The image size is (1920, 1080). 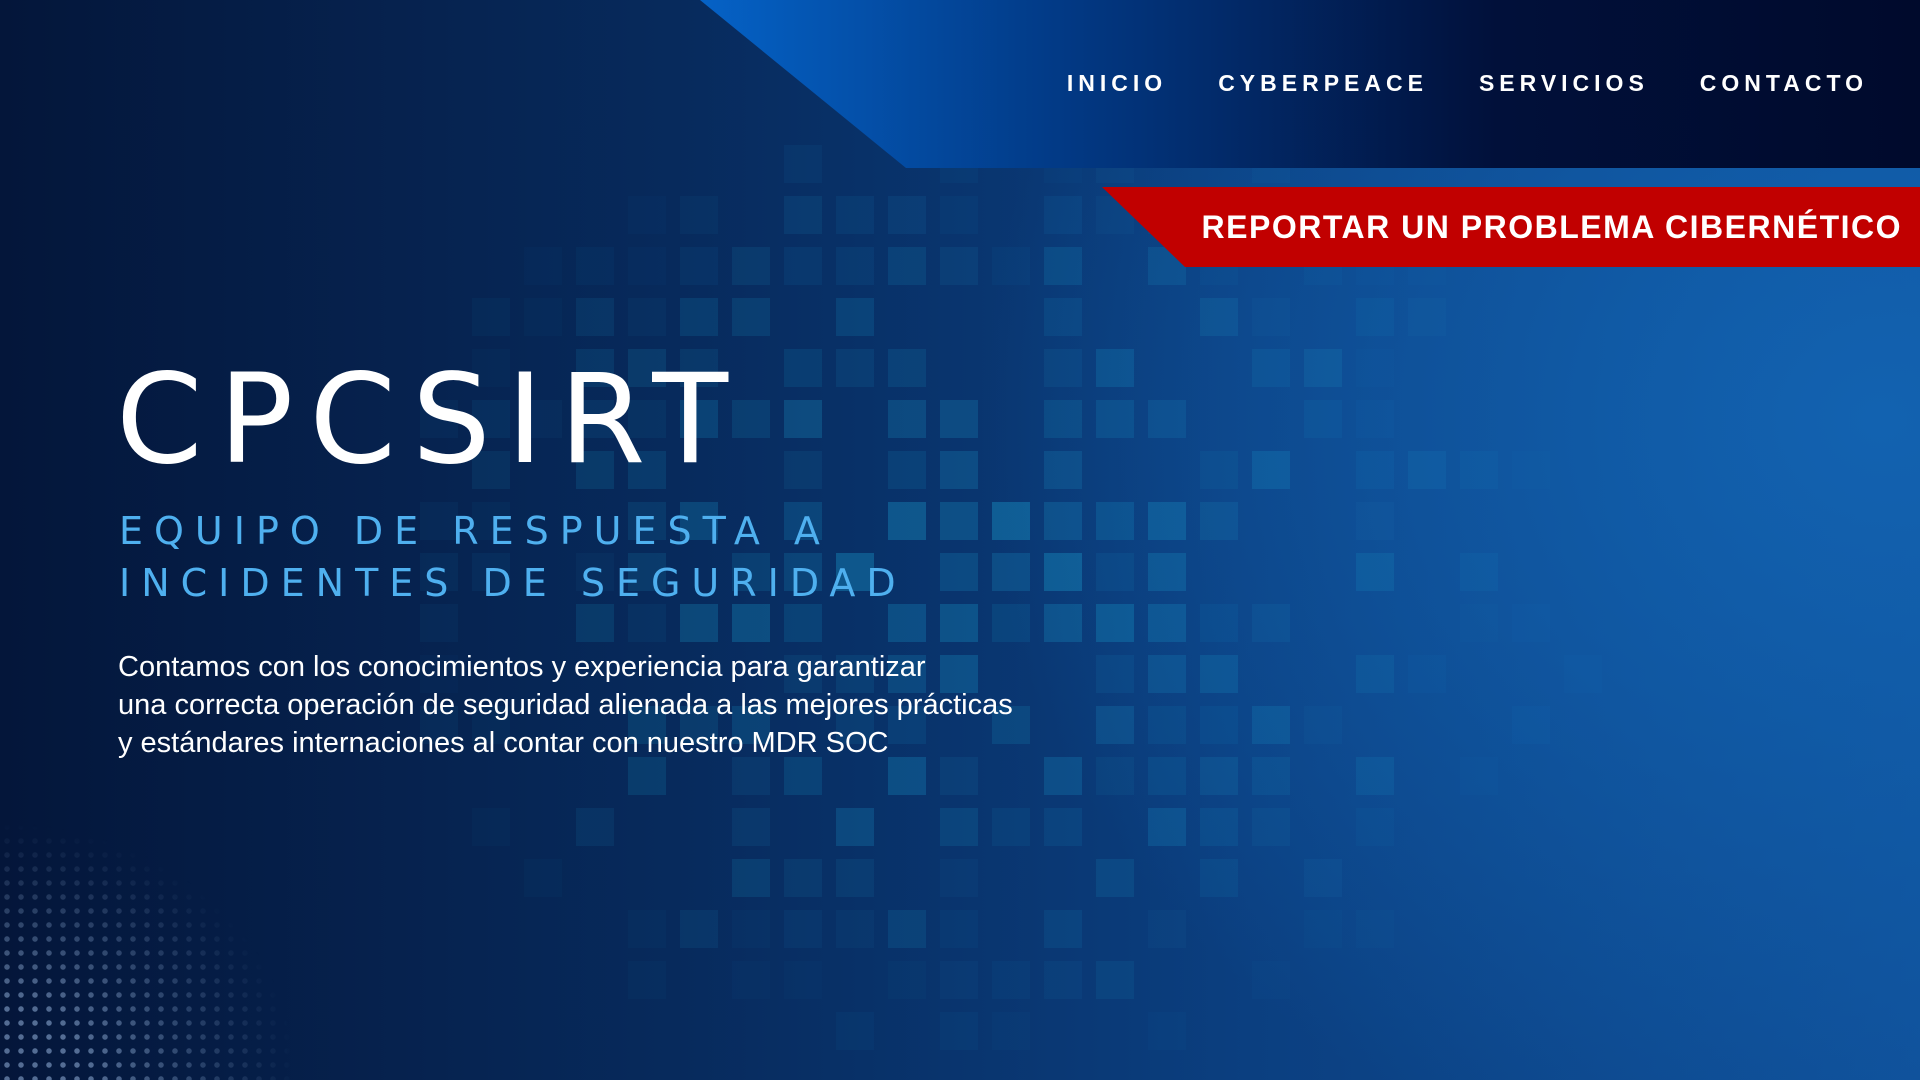 I want to click on hero-subtitle-line: INCIDENTES DE SEGURIDAD, so click(x=513, y=583).